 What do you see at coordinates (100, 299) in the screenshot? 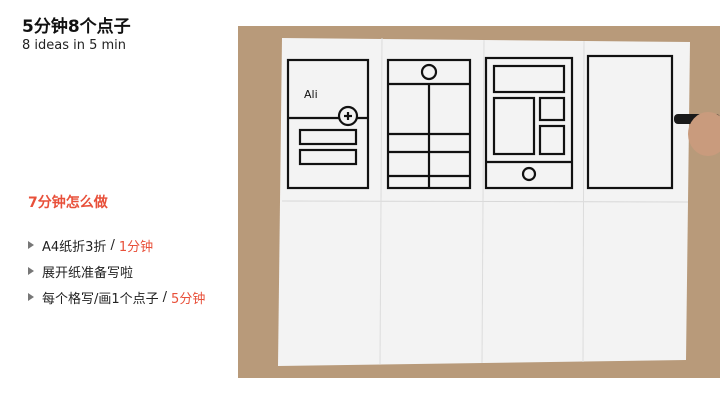
I see `step-text: 每个格写/画1个点子` at bounding box center [100, 299].